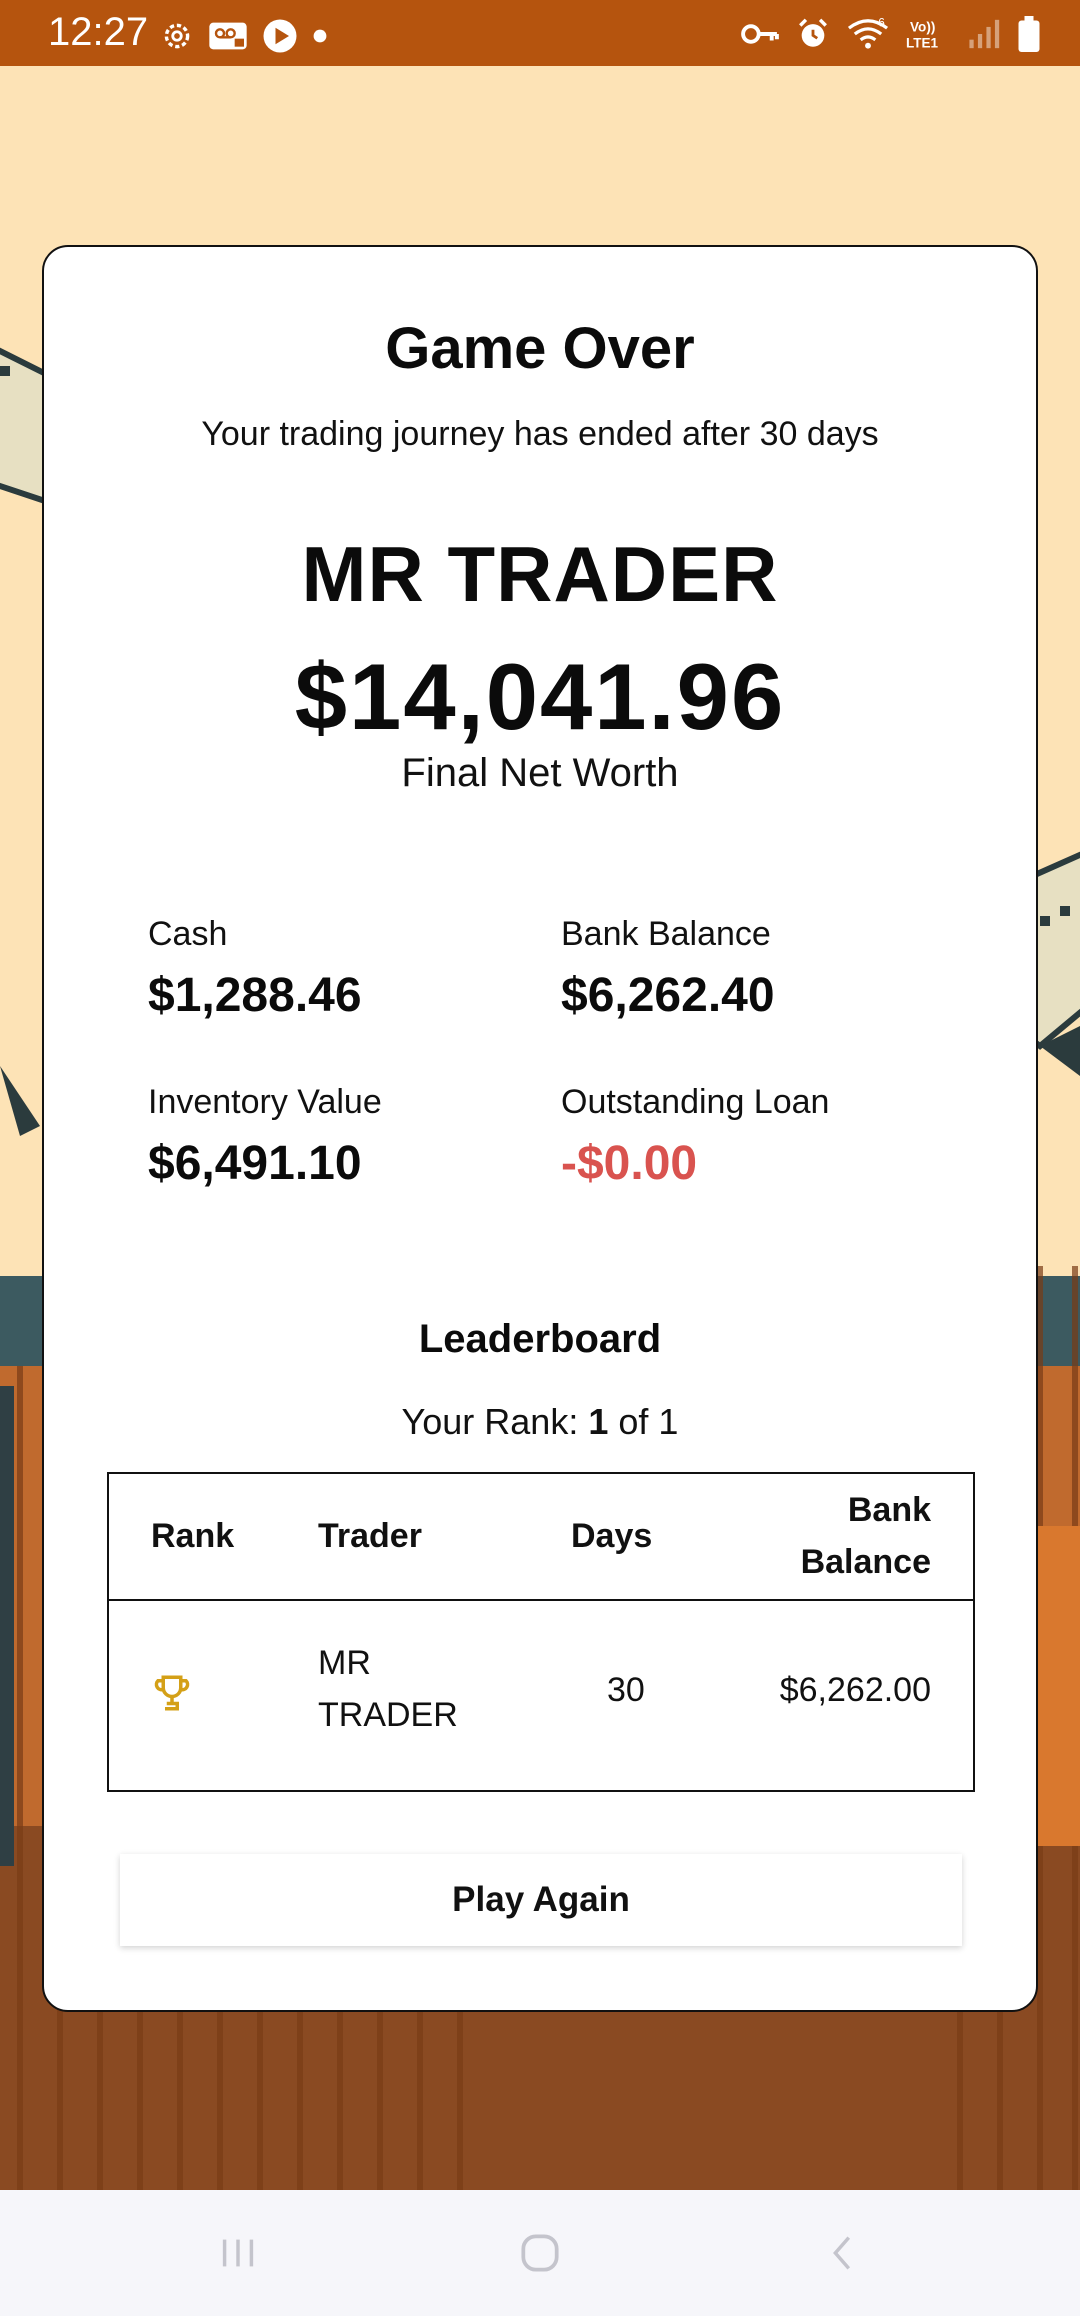 The image size is (1080, 2316). I want to click on recents-button, so click(238, 2253).